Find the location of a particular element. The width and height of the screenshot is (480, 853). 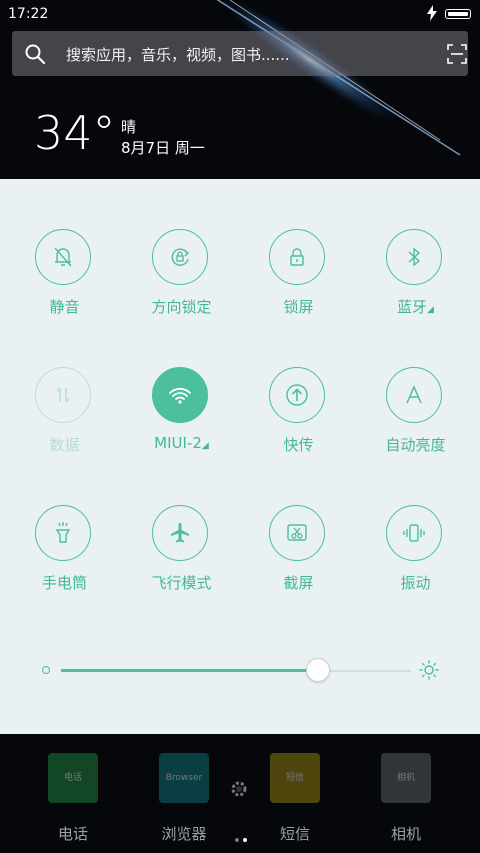

battery-icon is located at coordinates (458, 14).